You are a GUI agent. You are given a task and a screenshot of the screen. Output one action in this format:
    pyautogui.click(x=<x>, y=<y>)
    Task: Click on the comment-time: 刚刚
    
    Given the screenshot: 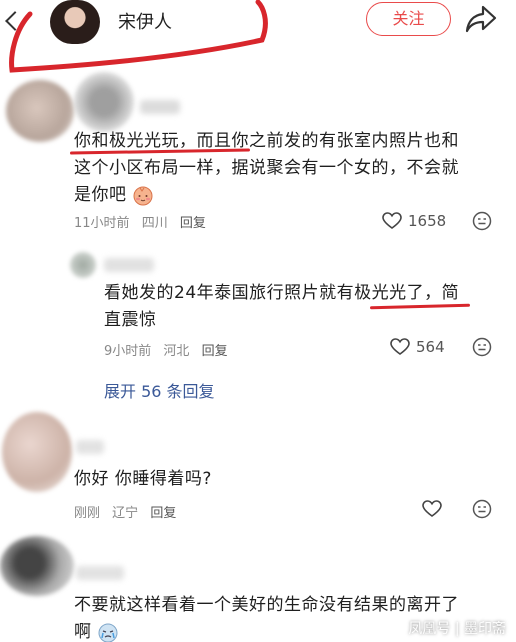 What is the action you would take?
    pyautogui.click(x=87, y=513)
    